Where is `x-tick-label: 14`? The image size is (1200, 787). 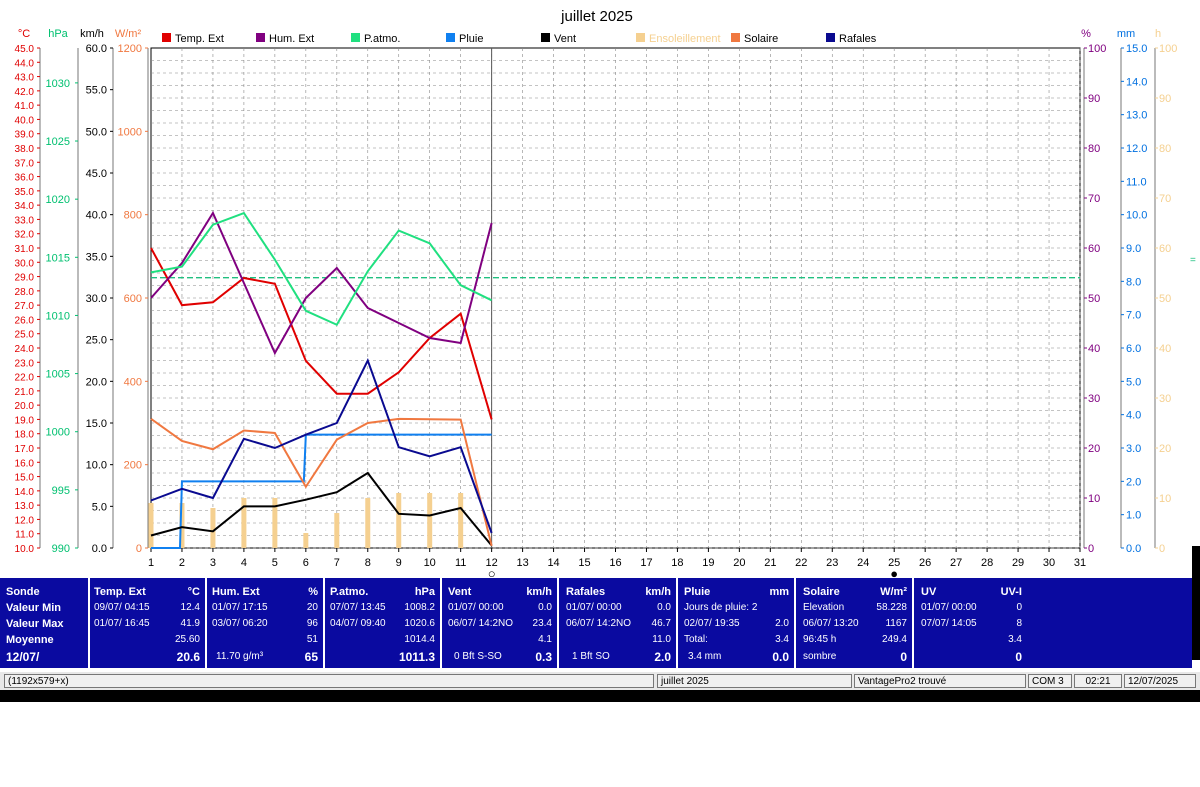 x-tick-label: 14 is located at coordinates (553, 563).